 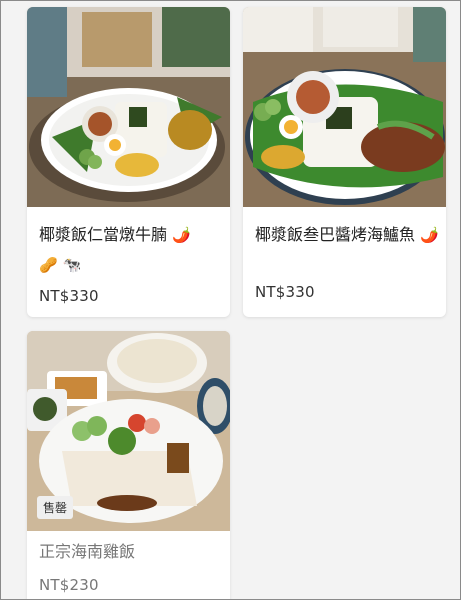 I want to click on peanut-icon: 🥜, so click(x=48, y=265).